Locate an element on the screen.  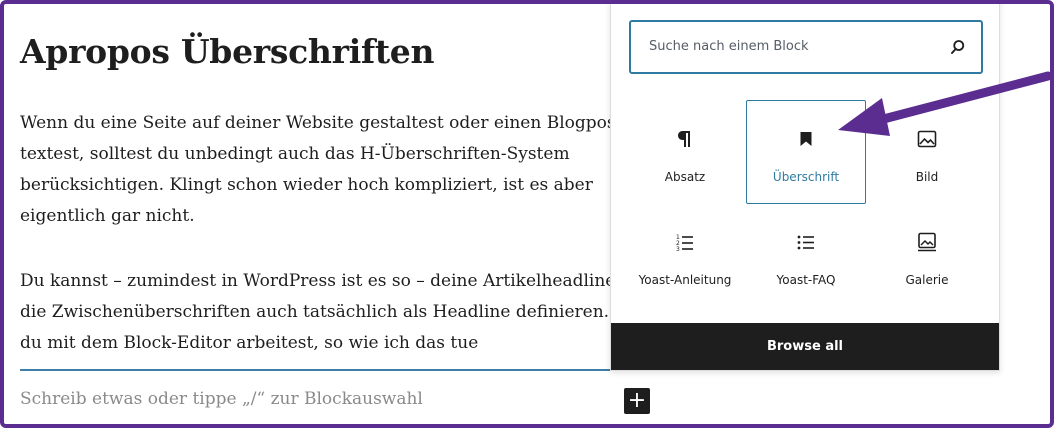
search-placeholder: Suche nach einem Block is located at coordinates (729, 46).